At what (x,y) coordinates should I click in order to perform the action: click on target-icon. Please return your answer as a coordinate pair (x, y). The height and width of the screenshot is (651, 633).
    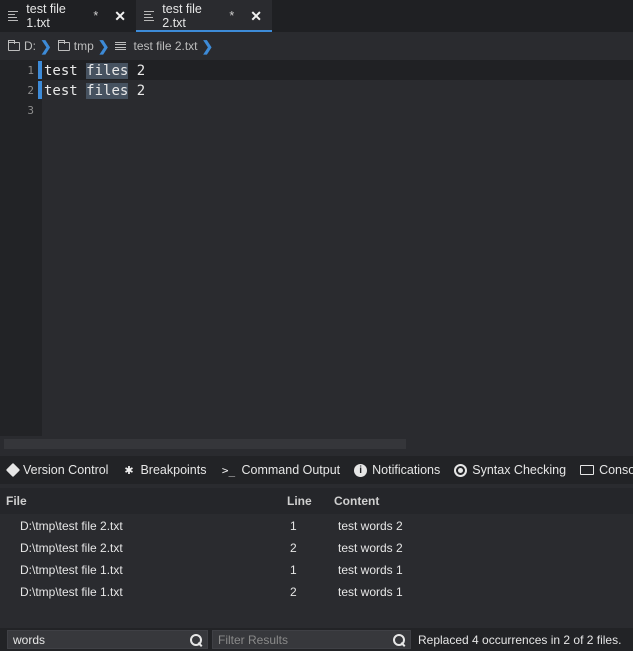
    Looking at the image, I should click on (461, 470).